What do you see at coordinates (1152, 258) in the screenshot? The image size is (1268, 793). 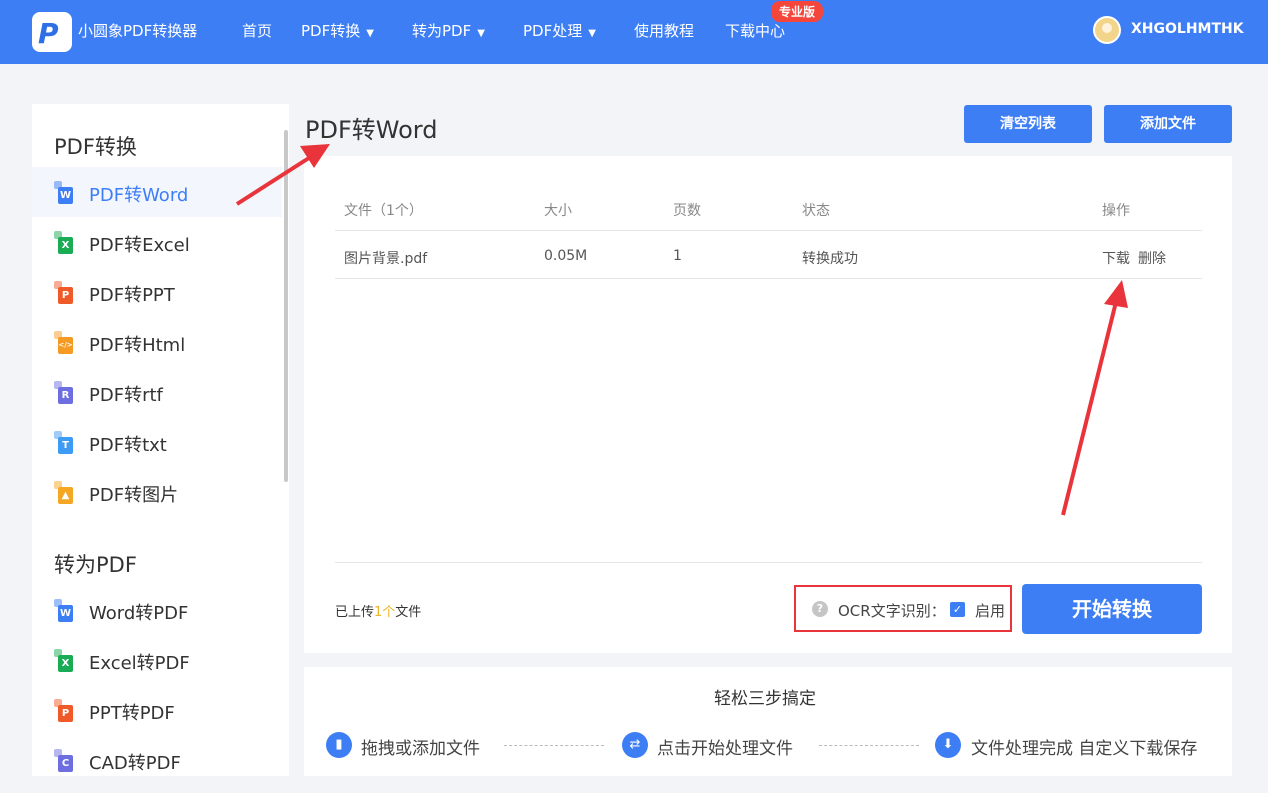 I see `delete-link: 删除` at bounding box center [1152, 258].